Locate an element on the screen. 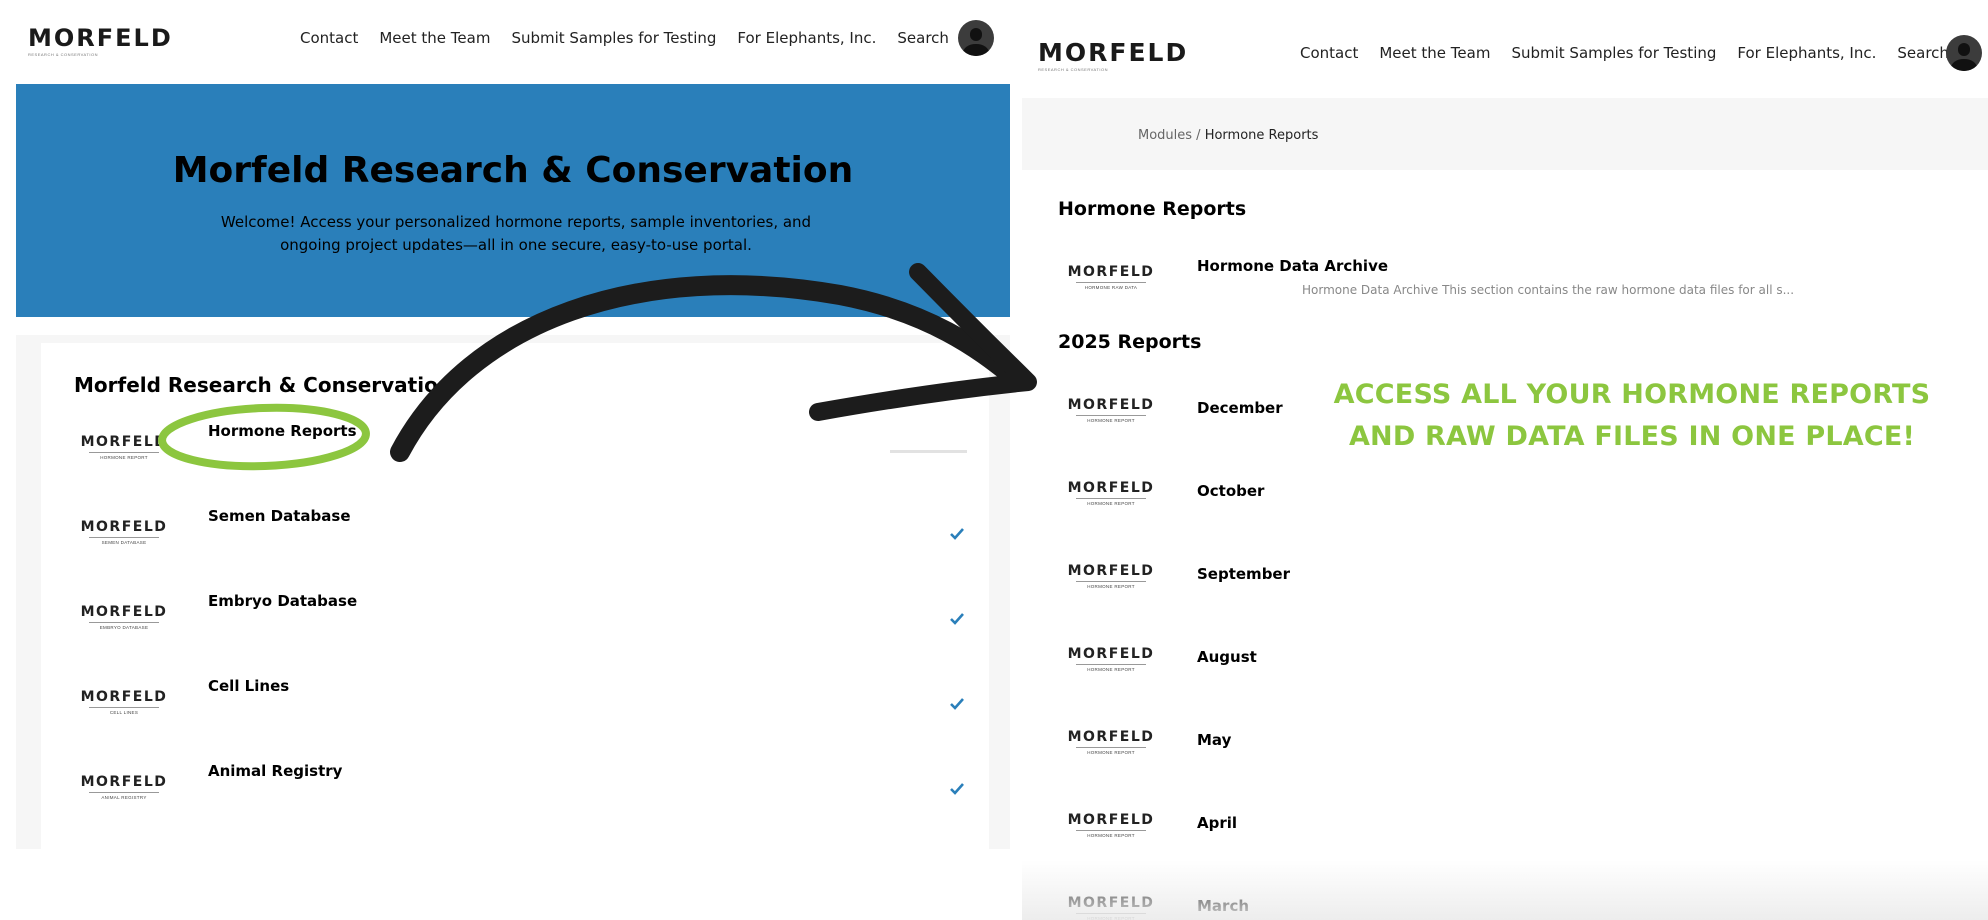 The image size is (1988, 920). hero-title: Morfeld Research & Conservation is located at coordinates (513, 170).